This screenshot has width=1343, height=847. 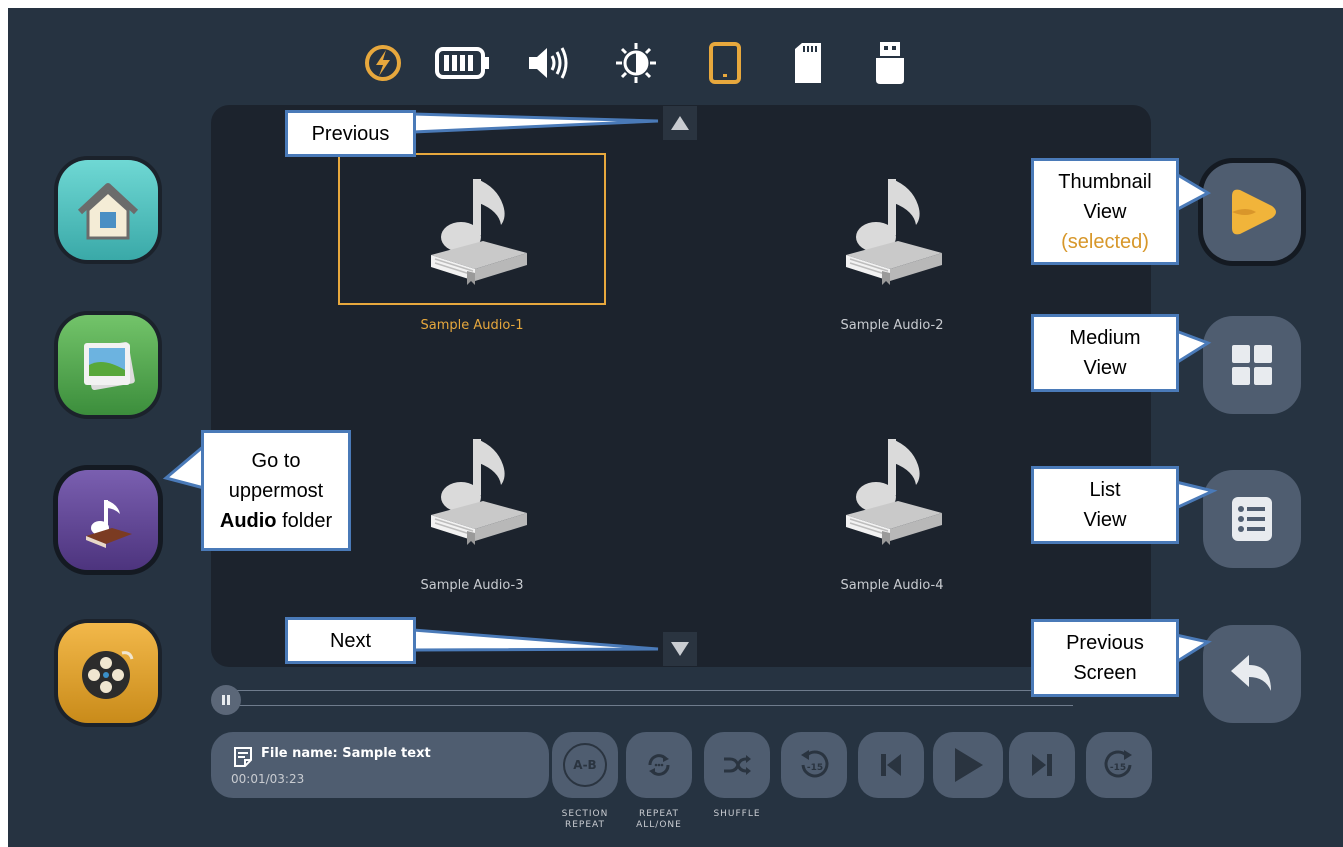 What do you see at coordinates (243, 757) in the screenshot?
I see `document-icon` at bounding box center [243, 757].